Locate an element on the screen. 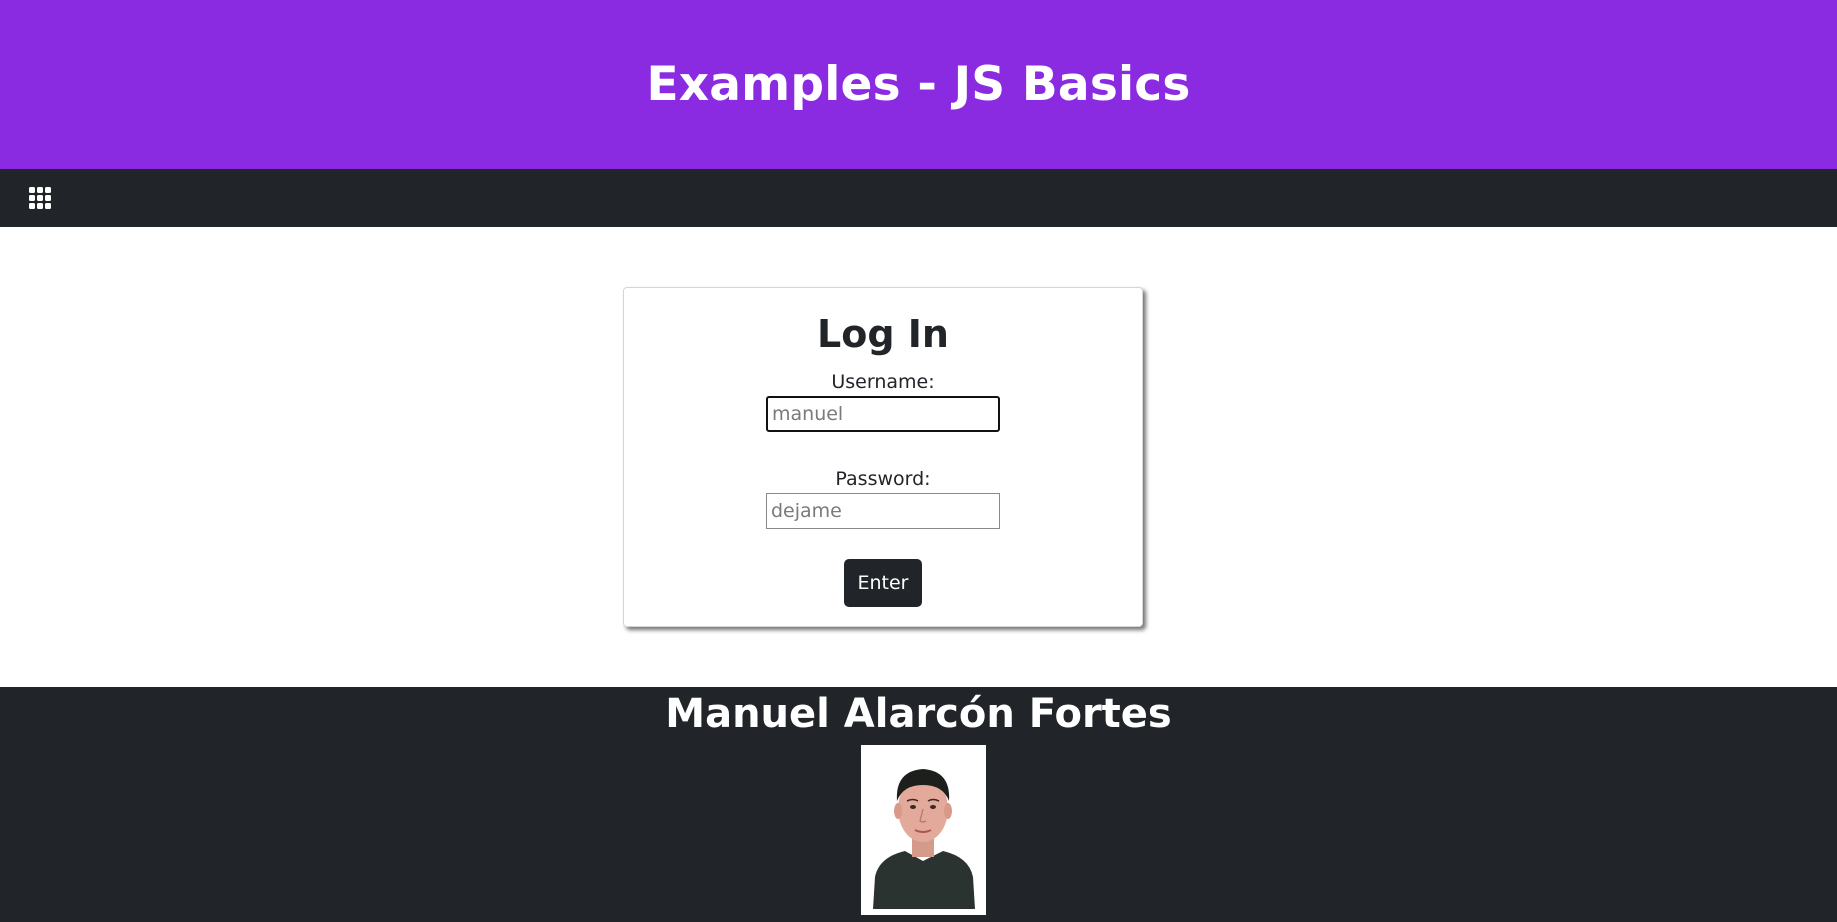  apps-grid-icon is located at coordinates (41, 199).